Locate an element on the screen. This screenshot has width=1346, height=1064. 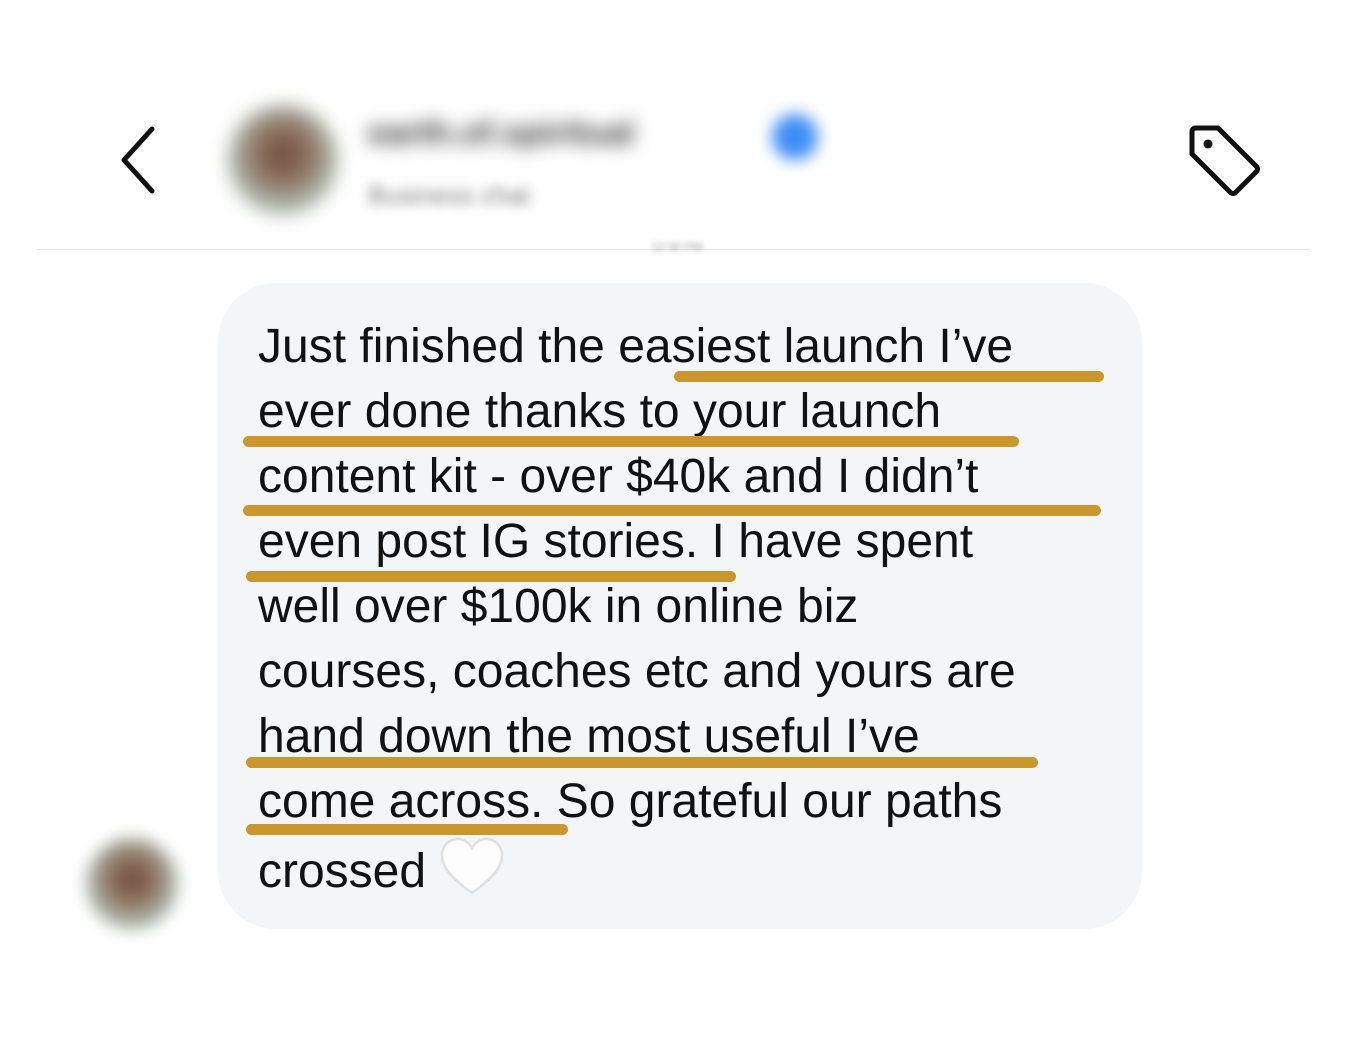
back-button is located at coordinates (138, 160).